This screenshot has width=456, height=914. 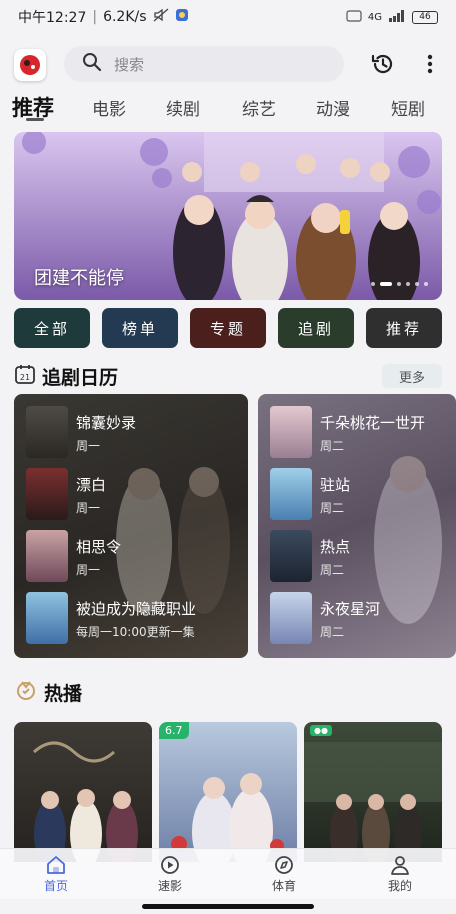 I want to click on calendar-item: 锦囊妙录 周一, so click(x=136, y=433).